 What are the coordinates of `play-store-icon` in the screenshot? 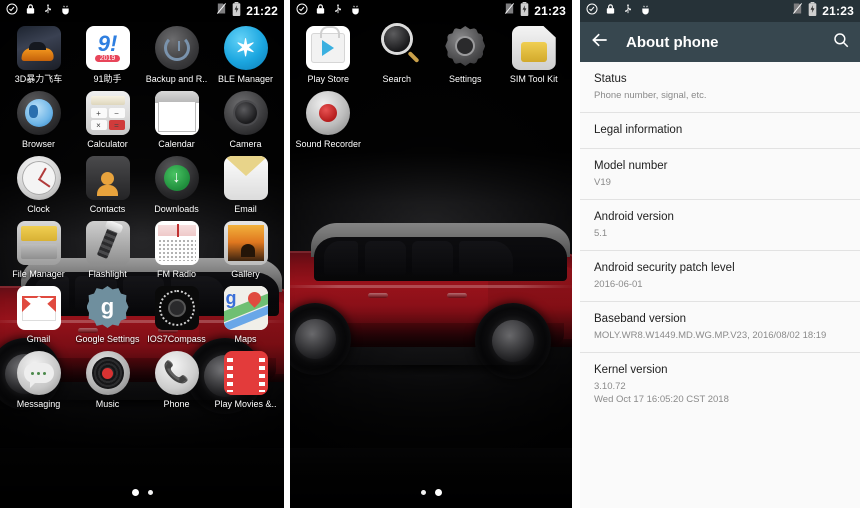 It's located at (328, 48).